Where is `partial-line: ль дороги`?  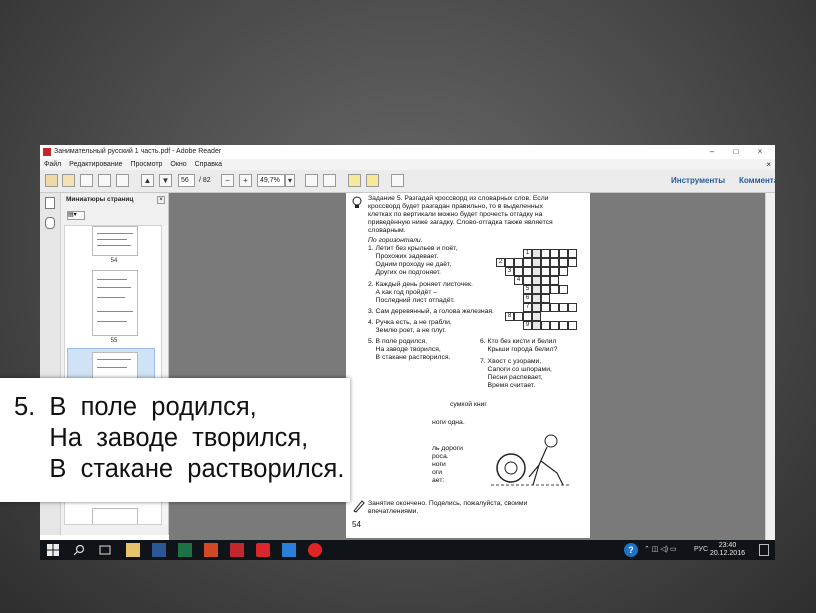
partial-line: ль дороги is located at coordinates (447, 448).